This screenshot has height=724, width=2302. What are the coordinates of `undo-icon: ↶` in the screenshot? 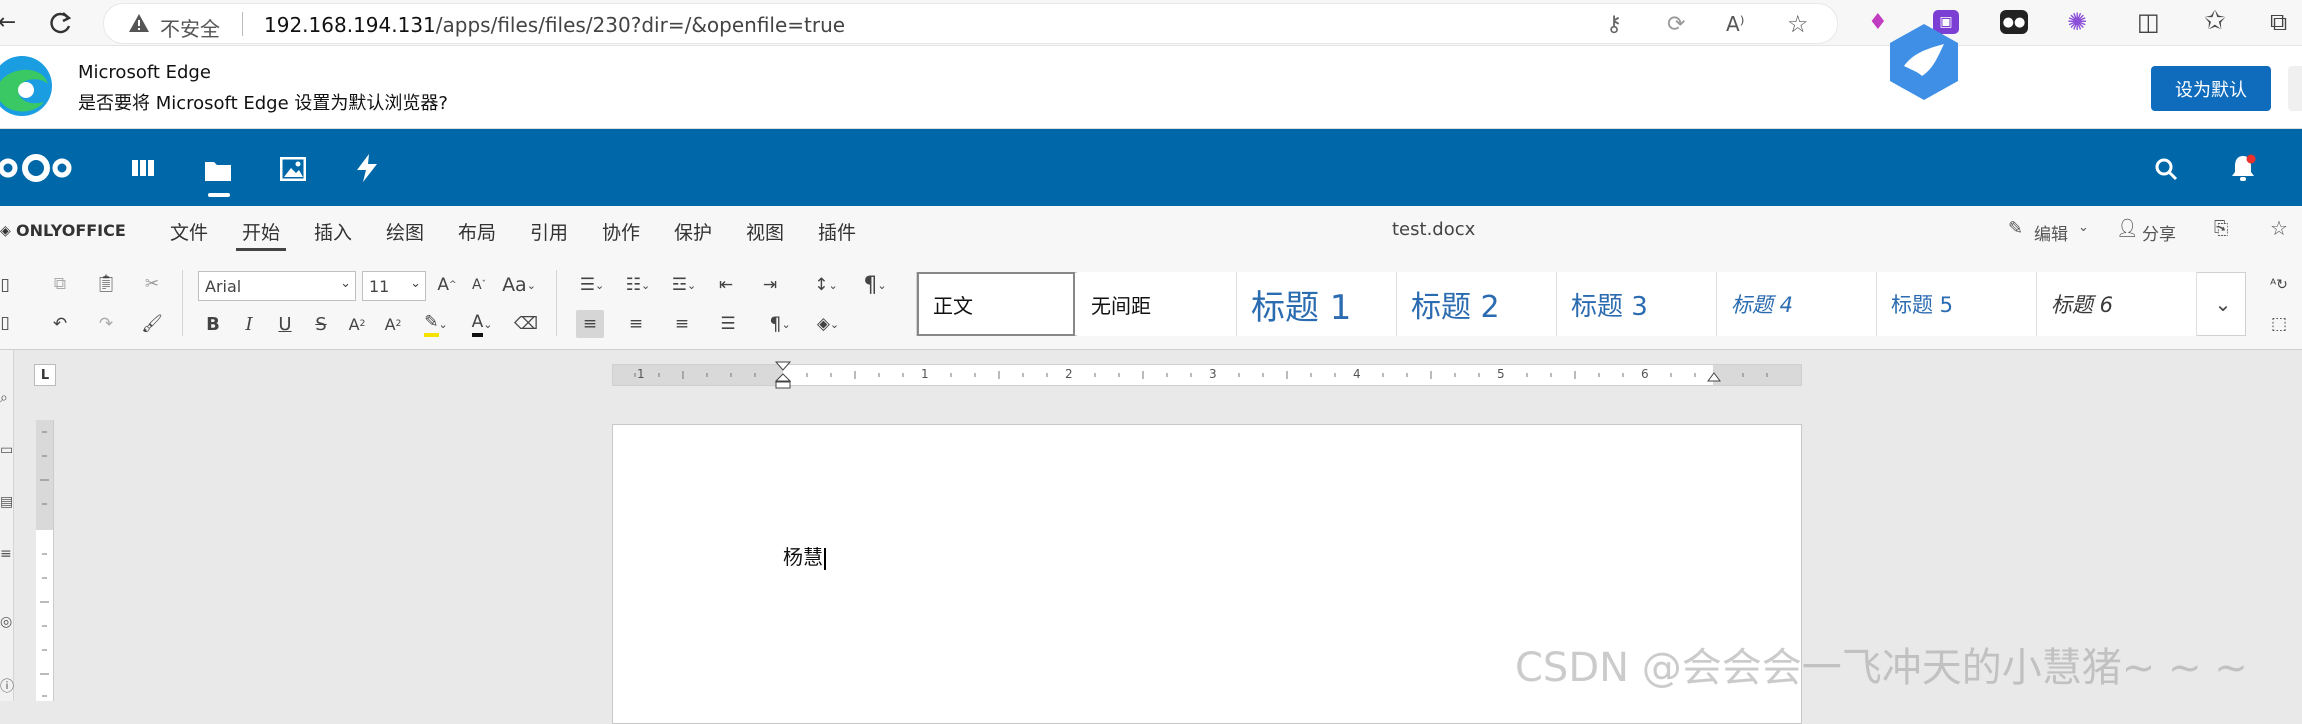 It's located at (60, 324).